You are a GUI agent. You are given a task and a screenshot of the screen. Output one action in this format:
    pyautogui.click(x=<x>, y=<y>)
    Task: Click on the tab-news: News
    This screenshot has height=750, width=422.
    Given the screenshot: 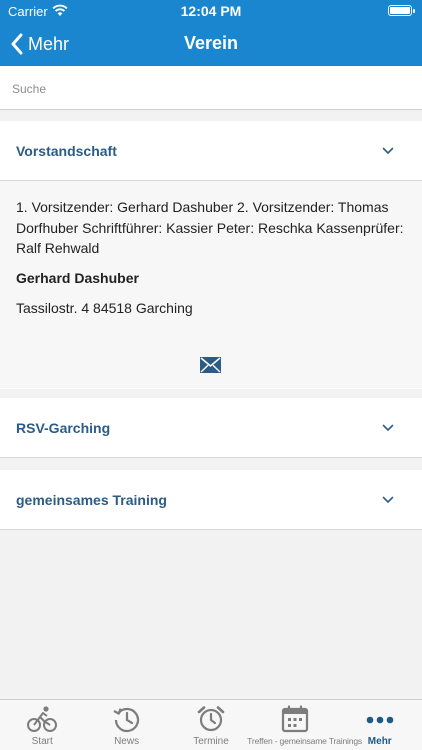 What is the action you would take?
    pyautogui.click(x=126, y=725)
    